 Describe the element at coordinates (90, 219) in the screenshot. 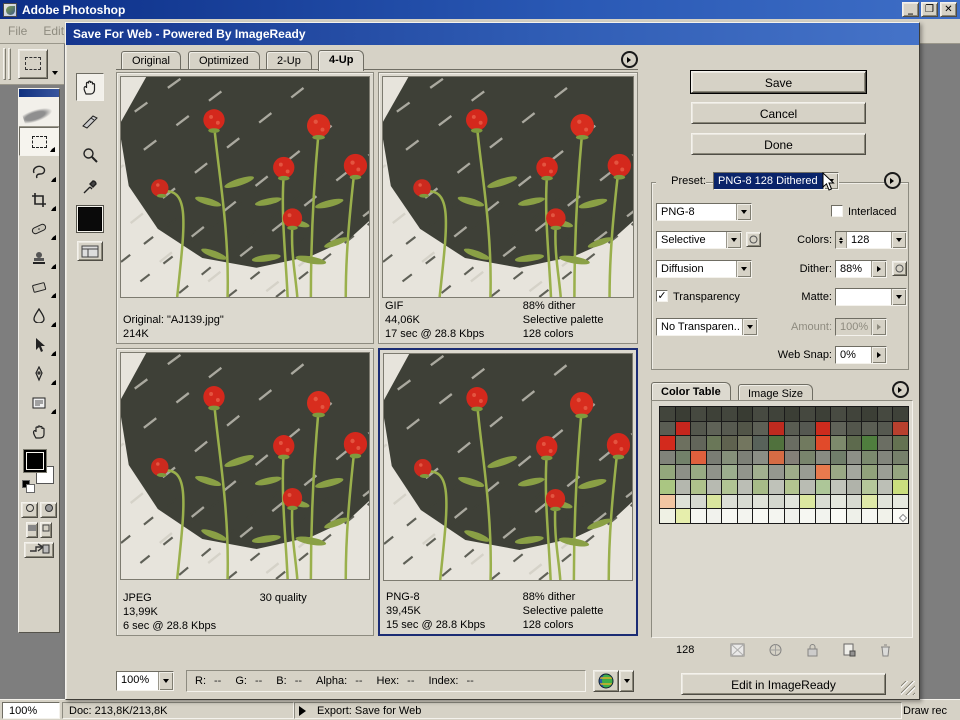

I see `eyedropper-color-swatch` at that location.